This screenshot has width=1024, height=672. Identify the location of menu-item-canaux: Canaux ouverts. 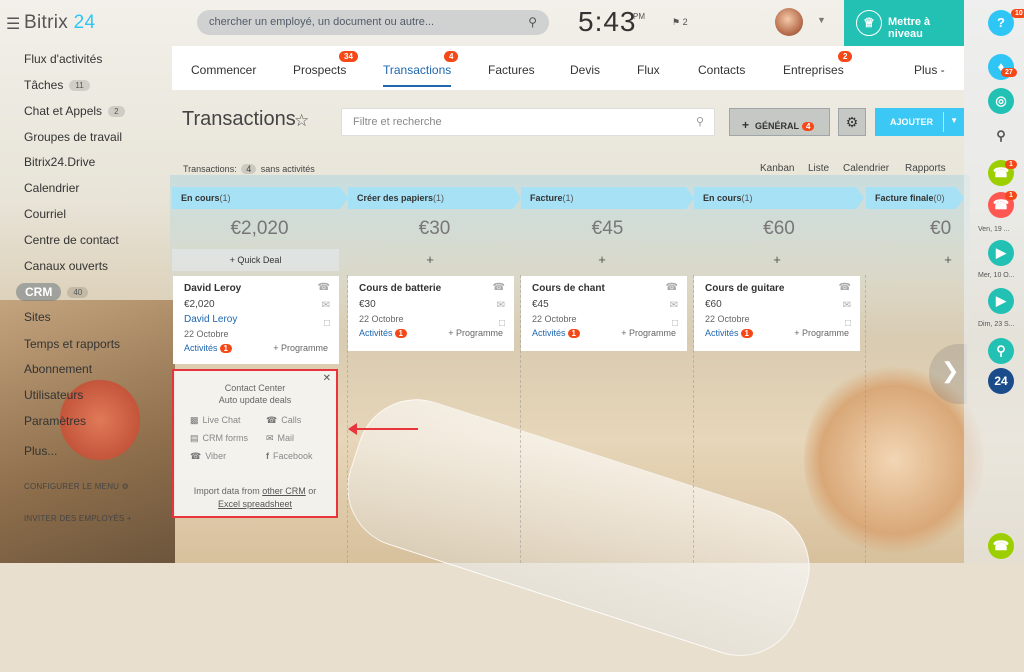
(66, 266).